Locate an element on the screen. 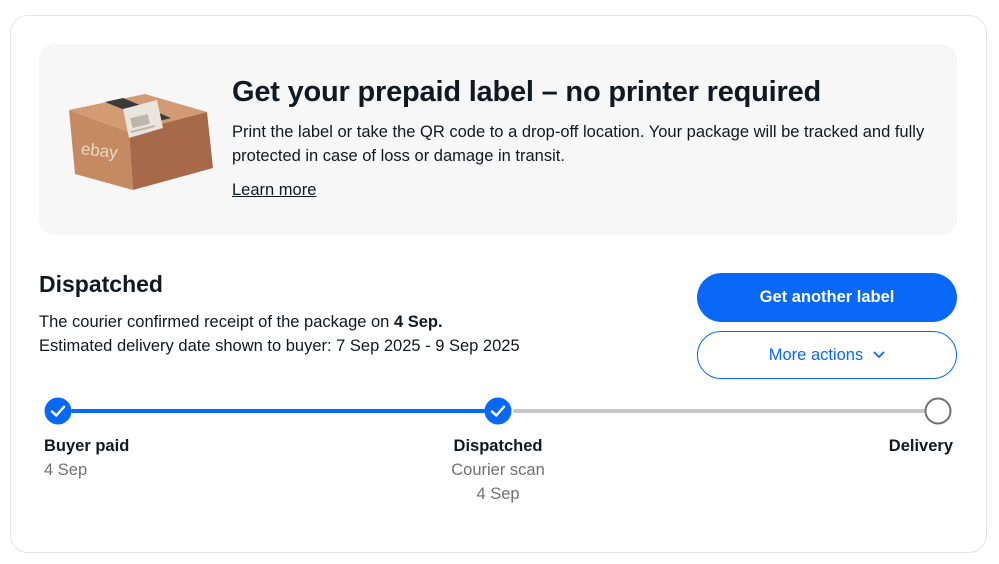  progress-line-complete is located at coordinates (278, 411).